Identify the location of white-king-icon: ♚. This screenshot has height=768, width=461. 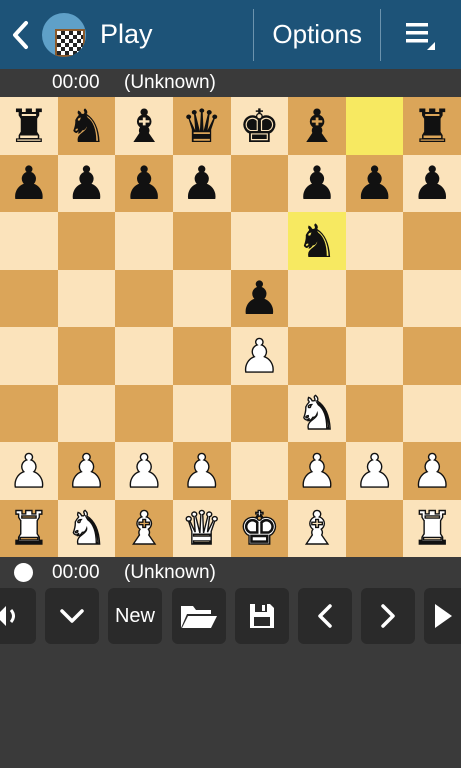
(259, 528).